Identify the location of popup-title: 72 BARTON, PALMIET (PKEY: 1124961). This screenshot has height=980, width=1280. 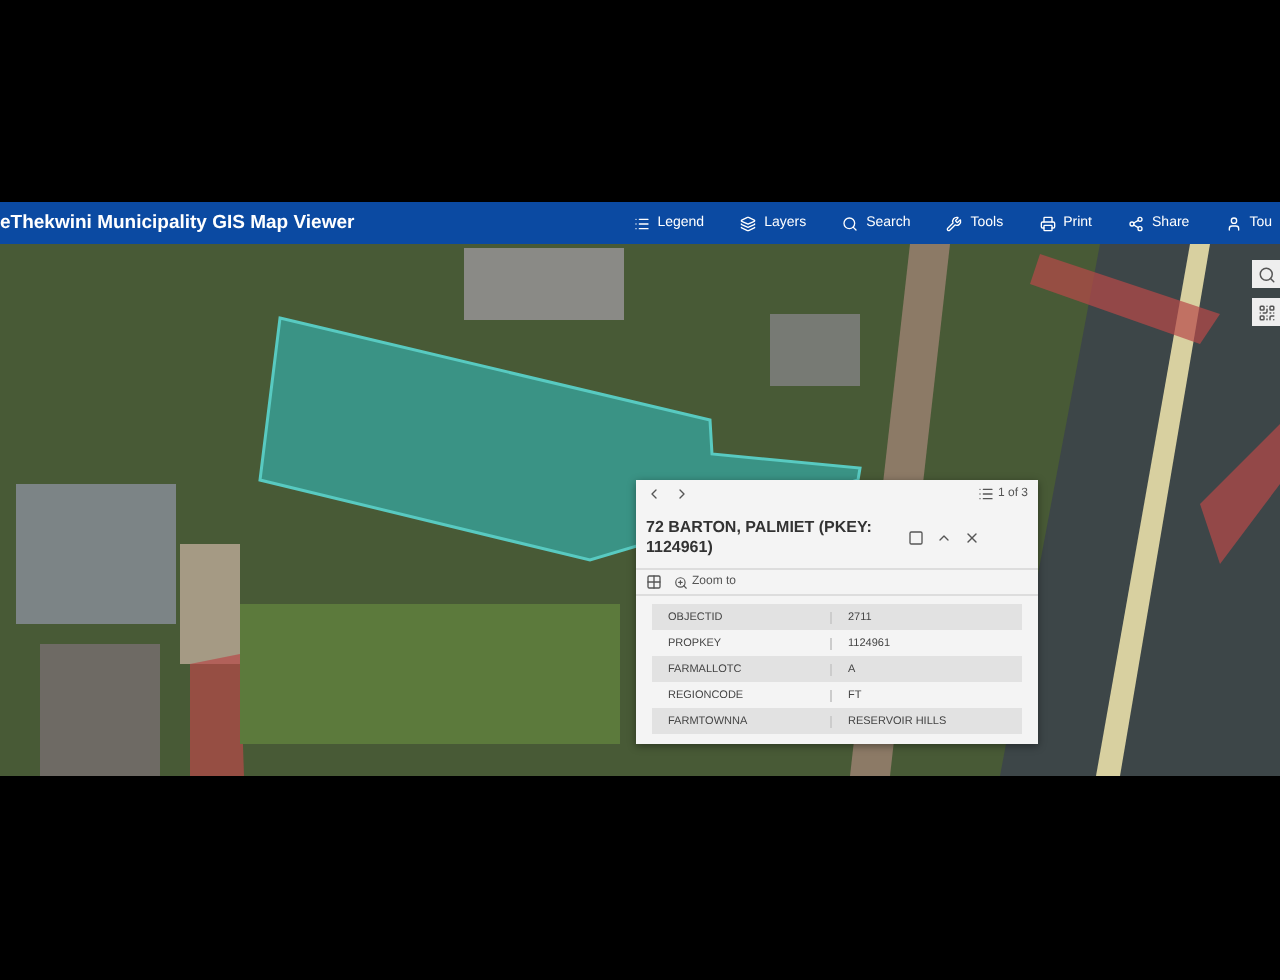
(760, 538).